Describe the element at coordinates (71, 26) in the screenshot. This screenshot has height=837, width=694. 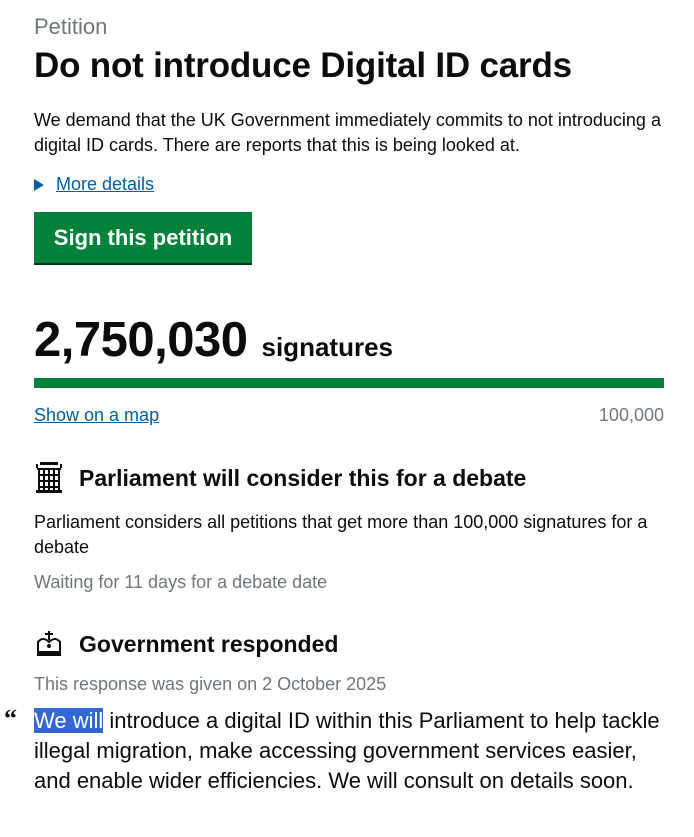
I see `petition-caption: Petition` at that location.